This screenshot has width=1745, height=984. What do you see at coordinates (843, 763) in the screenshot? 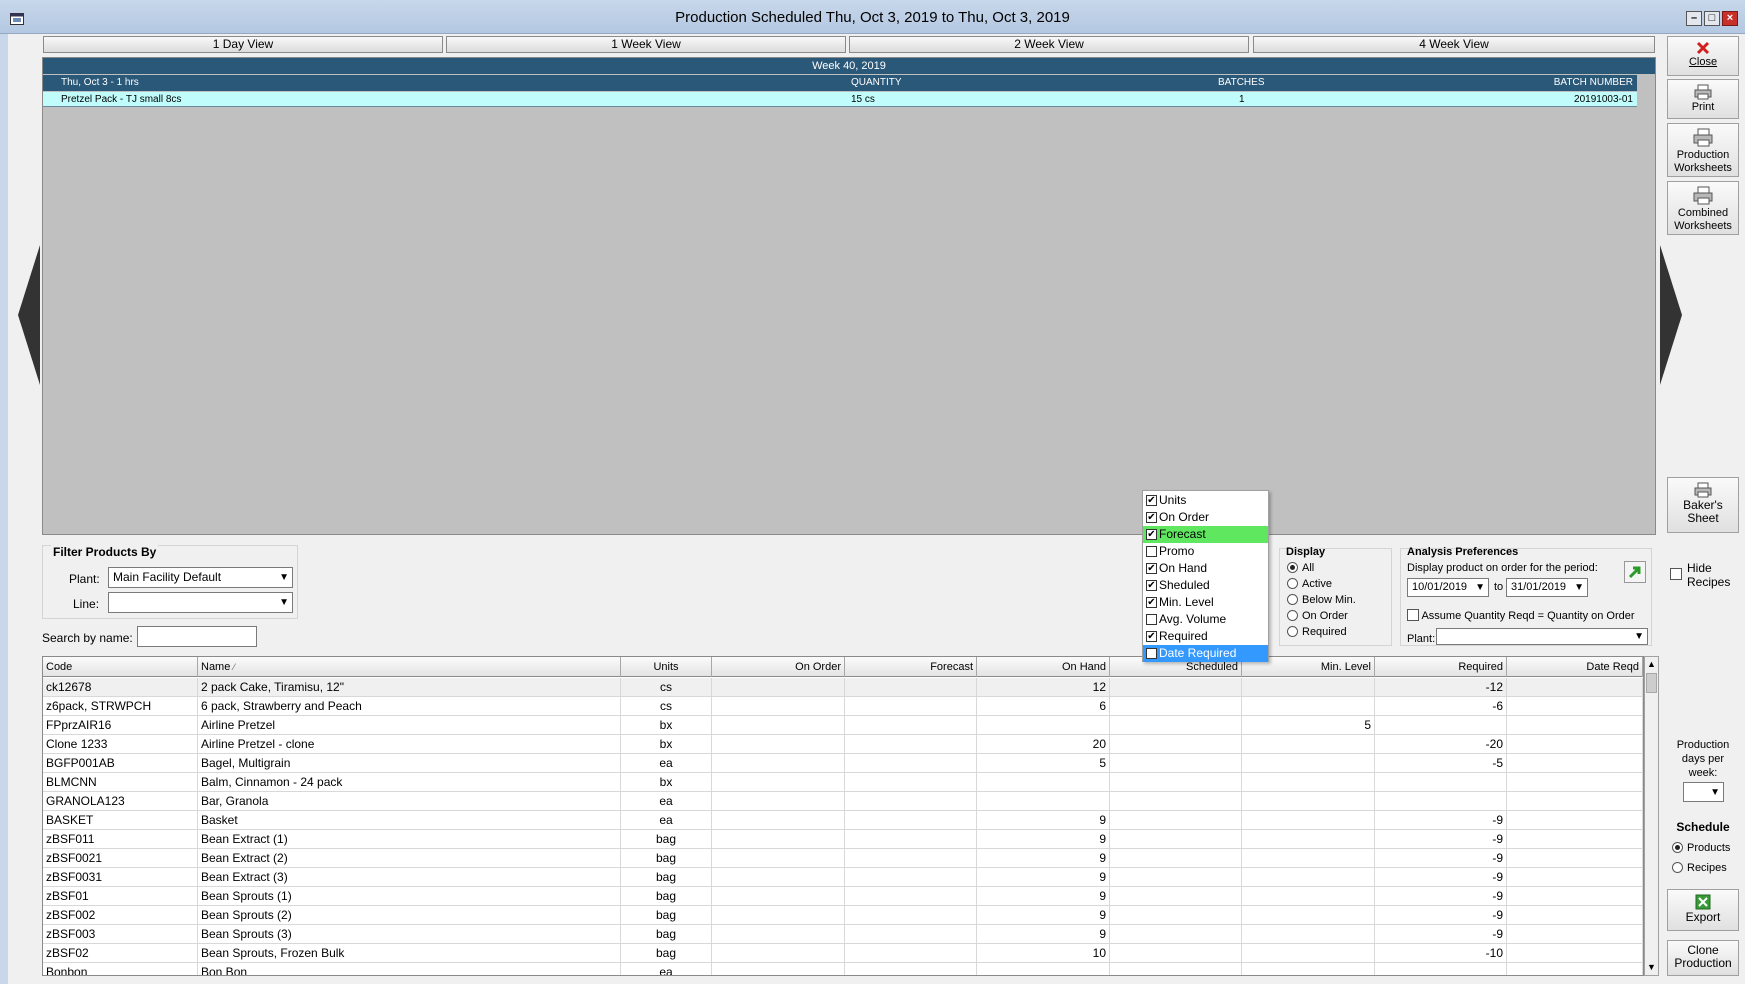
I see `table-row: BGFP001AB Bagel, Multigrain ea 5 -5` at bounding box center [843, 763].